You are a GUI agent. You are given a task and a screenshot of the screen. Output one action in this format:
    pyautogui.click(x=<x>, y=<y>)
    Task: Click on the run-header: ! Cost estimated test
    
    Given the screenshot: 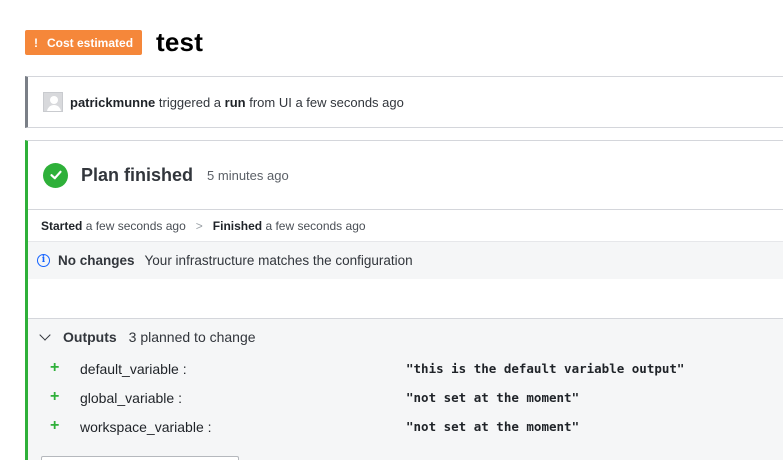 What is the action you would take?
    pyautogui.click(x=114, y=42)
    